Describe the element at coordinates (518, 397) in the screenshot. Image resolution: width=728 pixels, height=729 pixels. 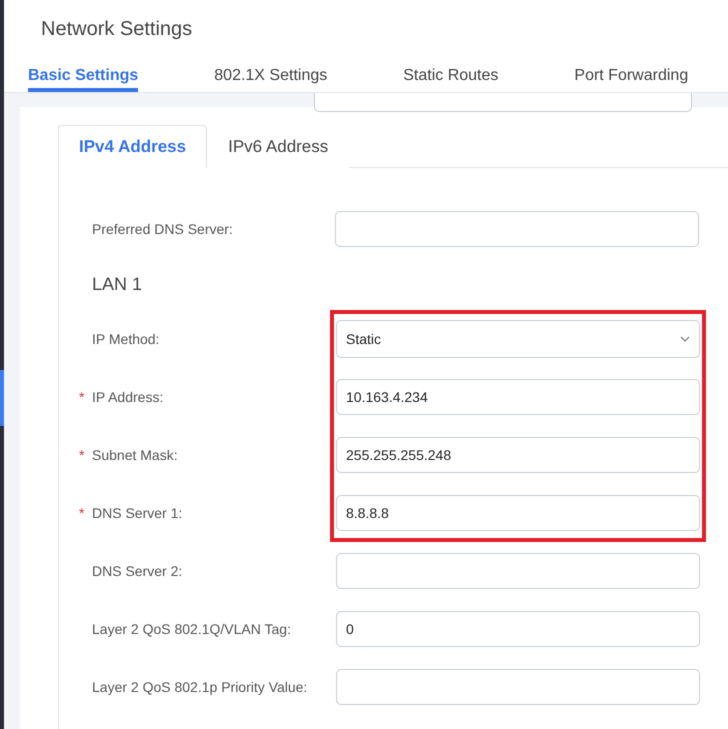
I see `input-field: 10.163.4.234` at that location.